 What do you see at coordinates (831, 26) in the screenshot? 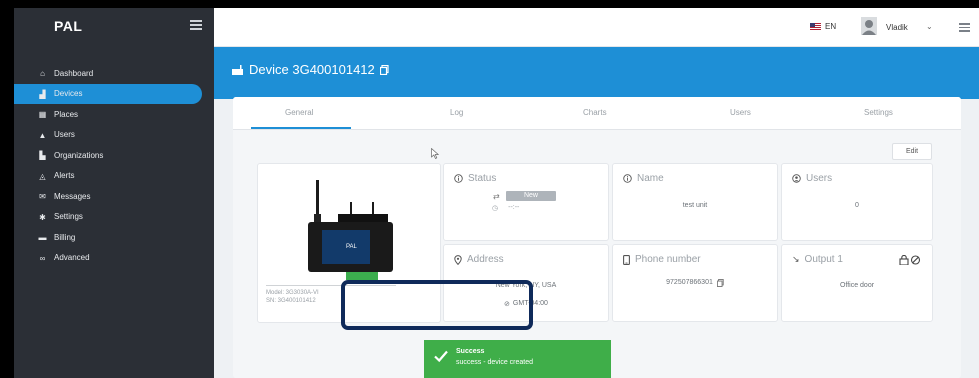
I see `language-label: EN` at bounding box center [831, 26].